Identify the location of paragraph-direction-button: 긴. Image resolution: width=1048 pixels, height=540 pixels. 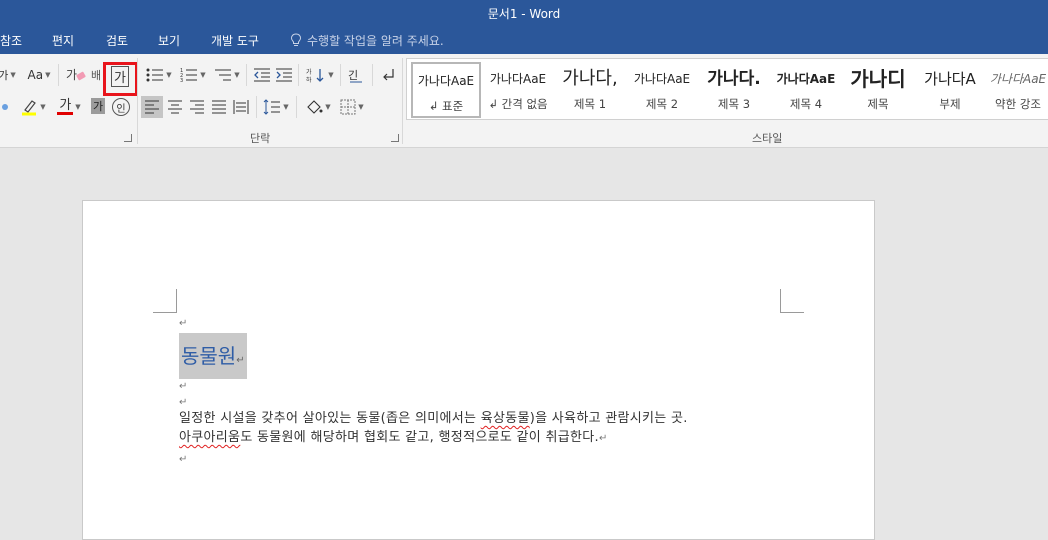
(356, 75).